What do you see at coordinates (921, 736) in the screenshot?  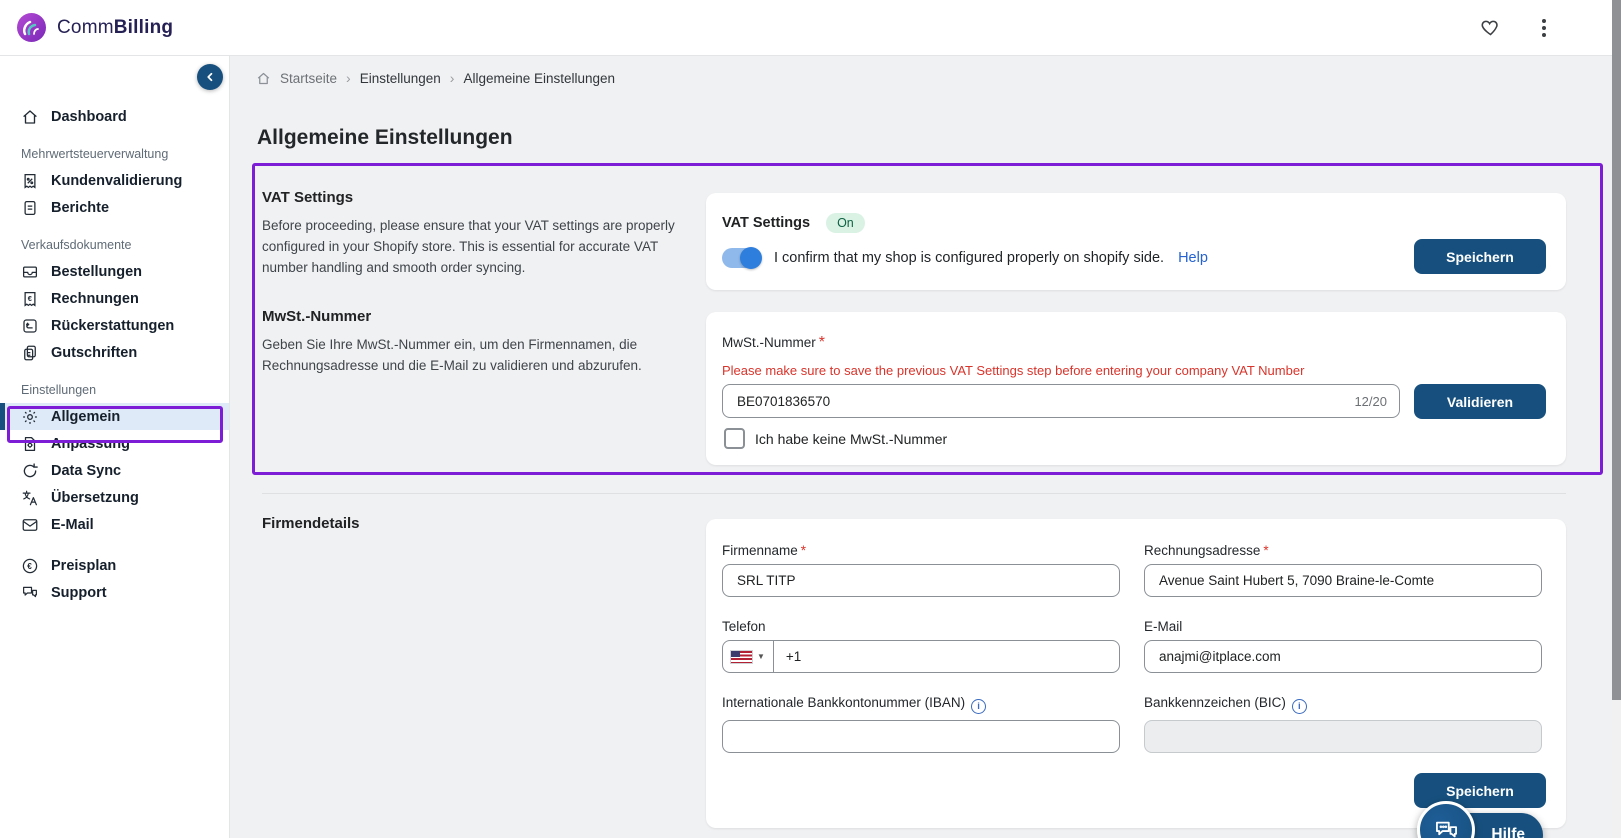 I see `iban-input` at bounding box center [921, 736].